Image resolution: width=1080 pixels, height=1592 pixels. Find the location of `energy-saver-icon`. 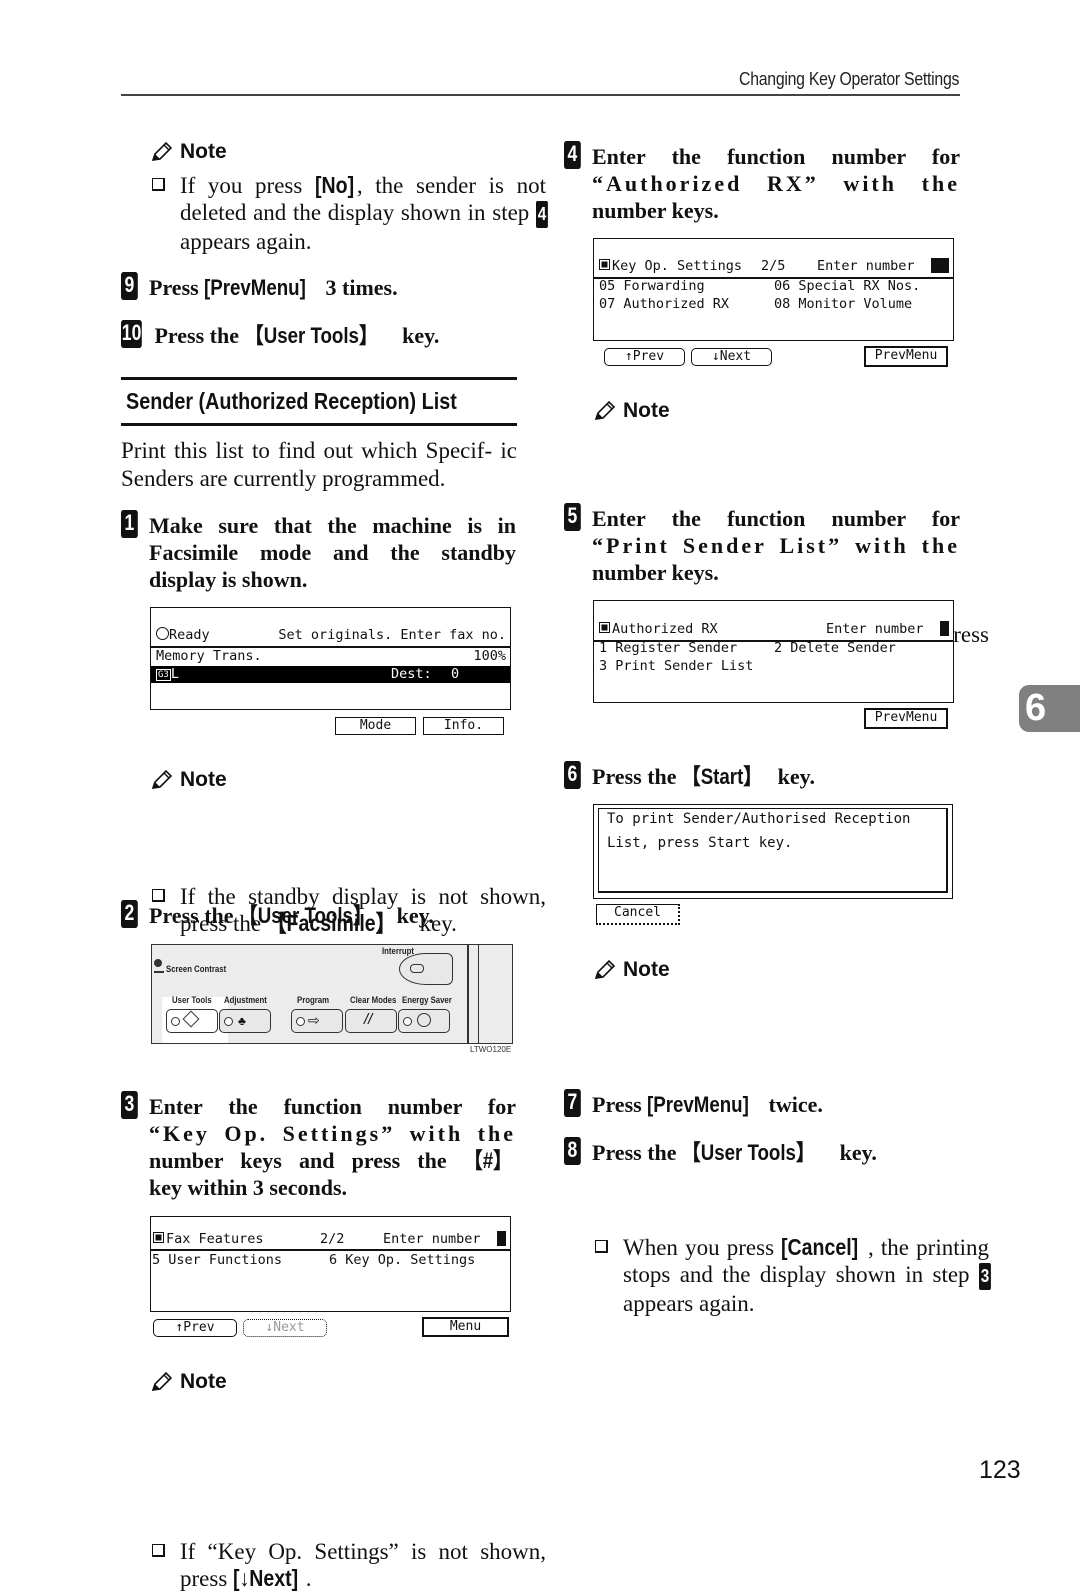

energy-saver-icon is located at coordinates (424, 1020).